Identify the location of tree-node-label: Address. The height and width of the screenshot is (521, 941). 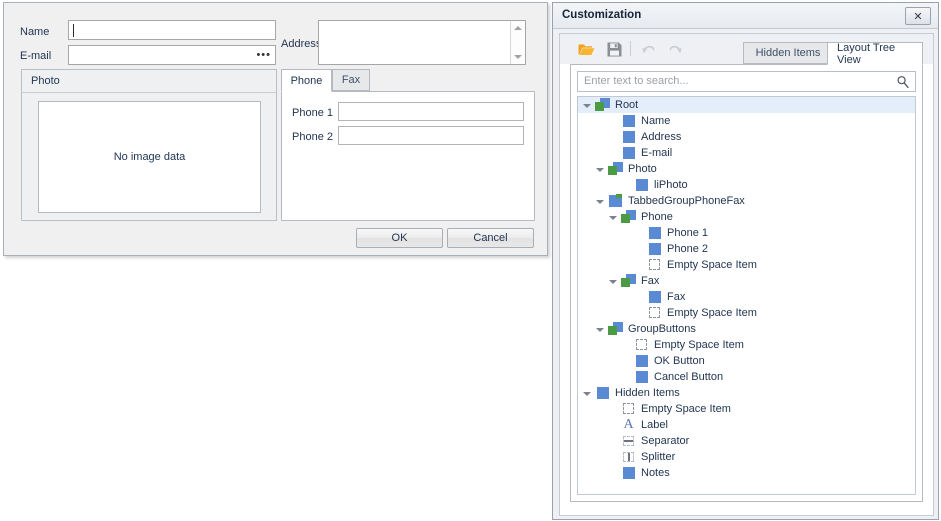
(661, 137).